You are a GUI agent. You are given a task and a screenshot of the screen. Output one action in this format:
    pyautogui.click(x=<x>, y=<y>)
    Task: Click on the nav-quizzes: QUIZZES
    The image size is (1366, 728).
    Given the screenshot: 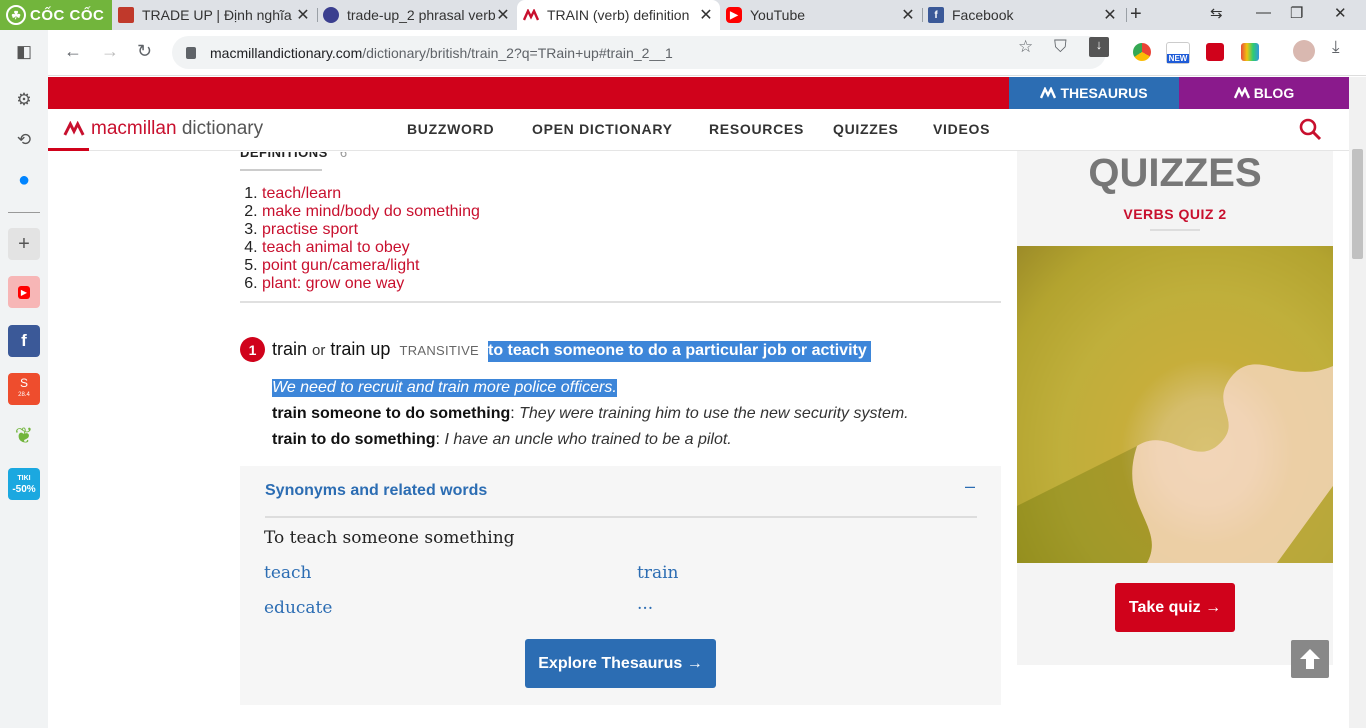 What is the action you would take?
    pyautogui.click(x=866, y=129)
    